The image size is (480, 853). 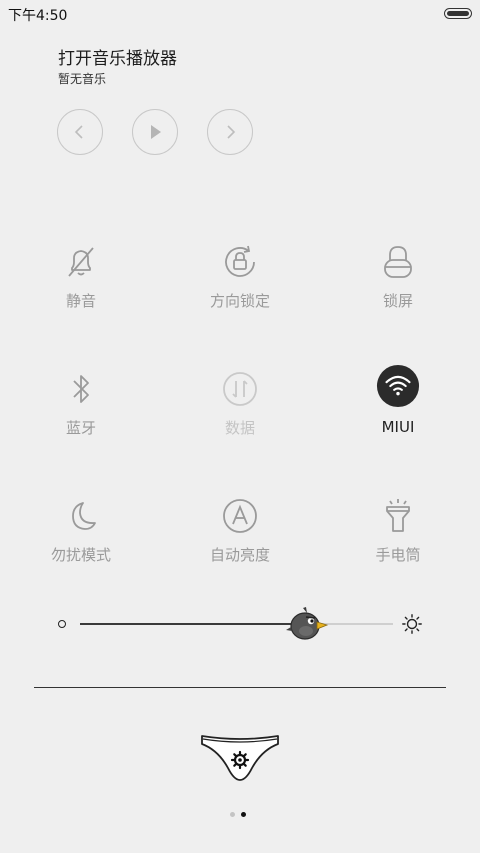 I want to click on status-bar: 下午4:50, so click(x=240, y=14).